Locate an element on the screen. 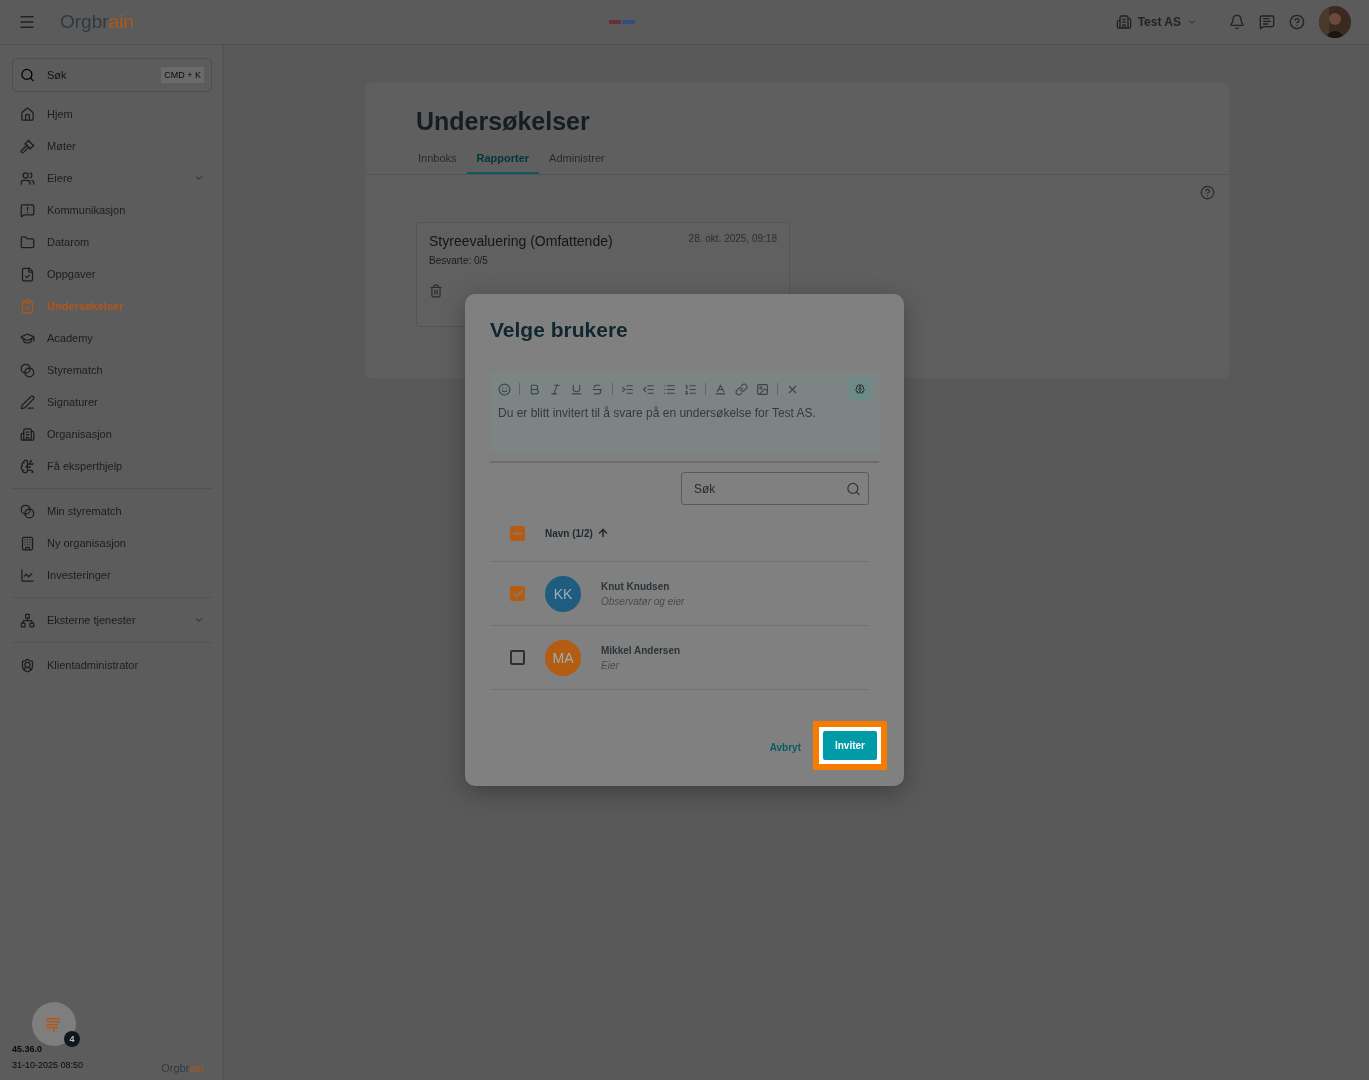 This screenshot has height=1080, width=1369. graduation-cap-icon is located at coordinates (27, 338).